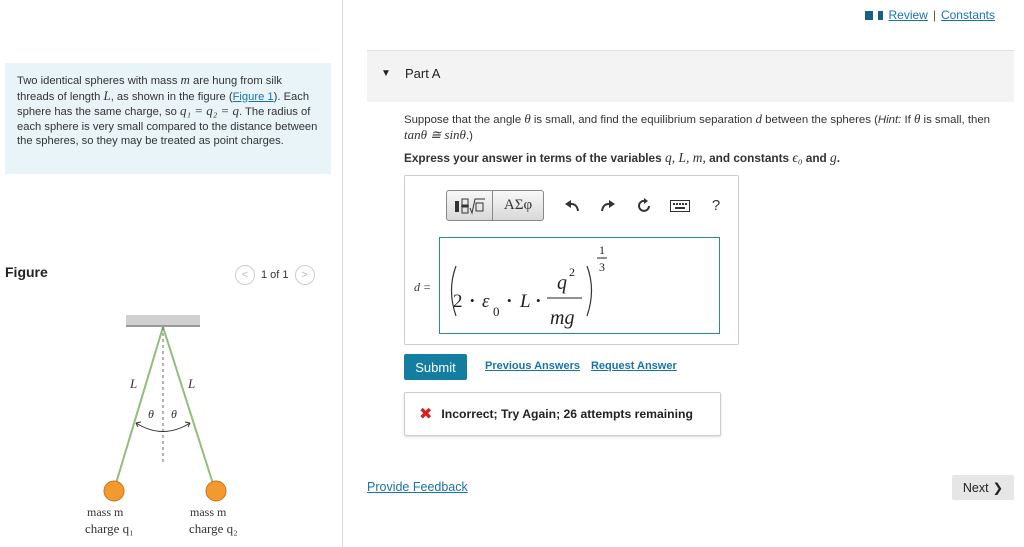 This screenshot has width=1024, height=547. What do you see at coordinates (644, 205) in the screenshot?
I see `reset-icon` at bounding box center [644, 205].